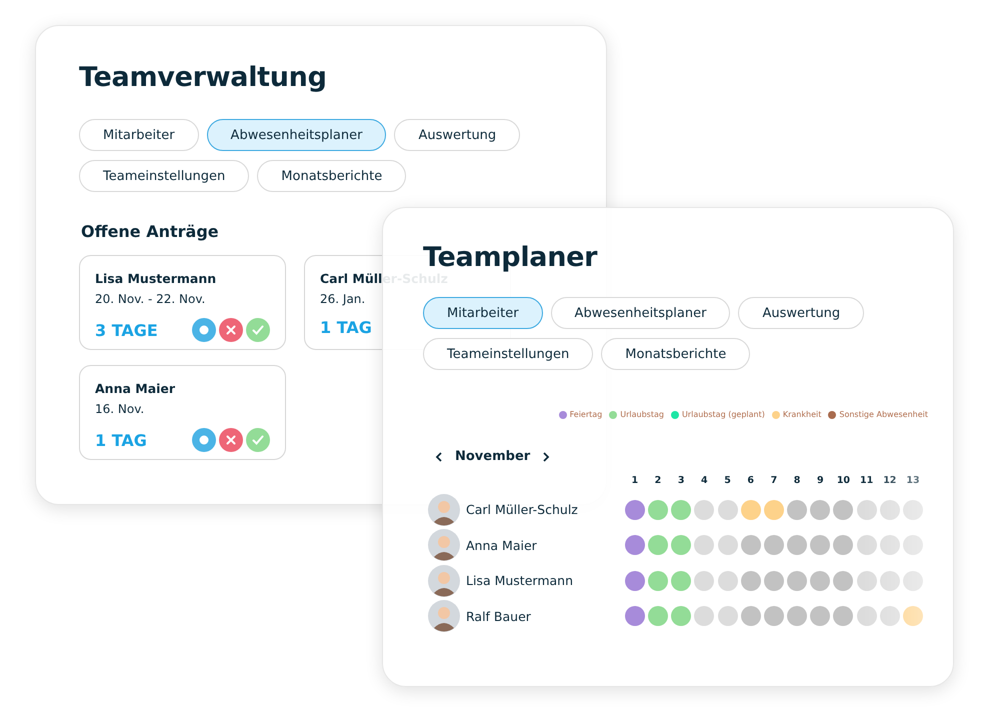 This screenshot has height=726, width=981. What do you see at coordinates (135, 388) in the screenshot?
I see `request-name: Anna Maier` at bounding box center [135, 388].